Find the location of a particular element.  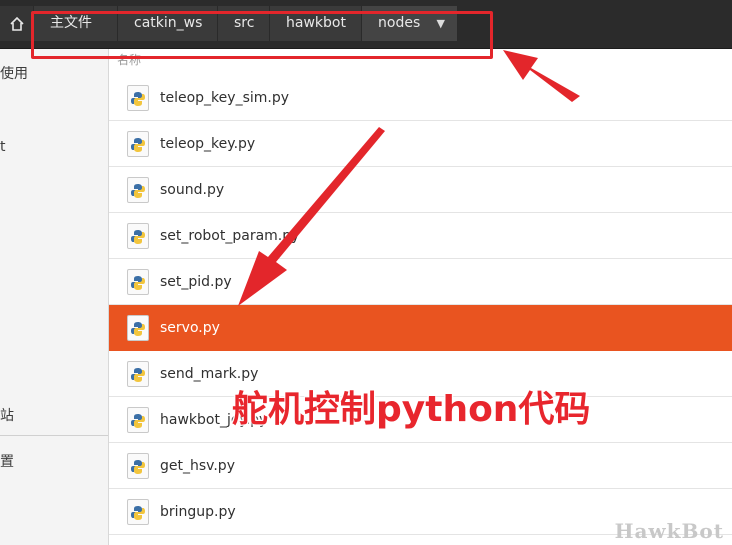

file-name: teleop_key.py is located at coordinates (208, 144).